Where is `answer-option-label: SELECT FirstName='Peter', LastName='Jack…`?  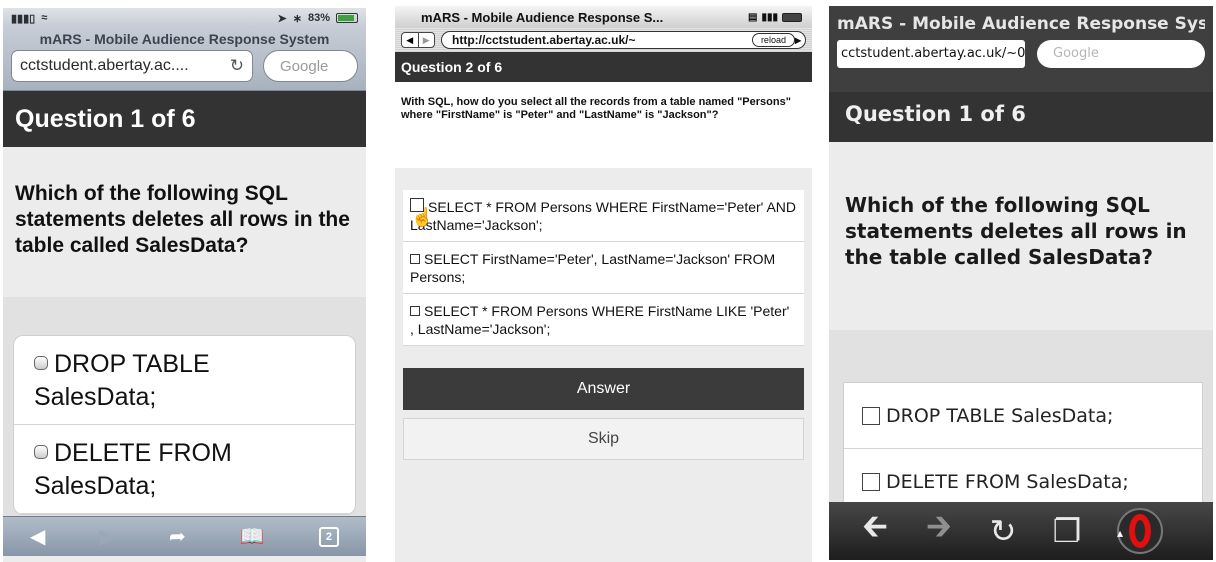 answer-option-label: SELECT FirstName='Peter', LastName='Jack… is located at coordinates (593, 268).